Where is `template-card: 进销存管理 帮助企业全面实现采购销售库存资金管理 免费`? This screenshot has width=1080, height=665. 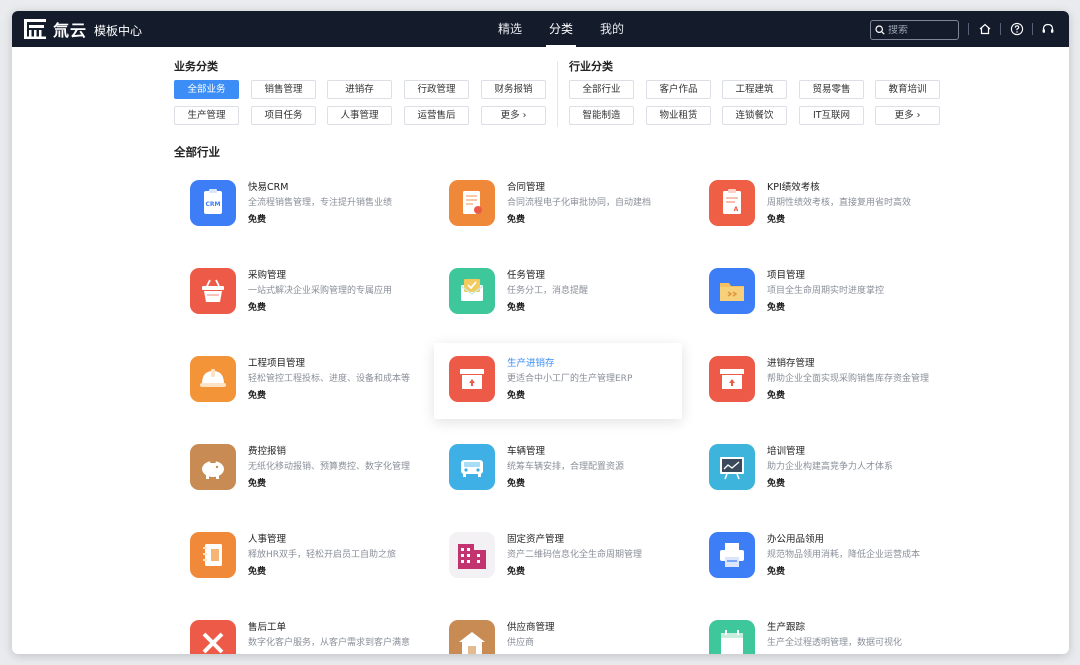
template-card: 进销存管理 帮助企业全面实现采购销售库存资金管理 免费 is located at coordinates (820, 384).